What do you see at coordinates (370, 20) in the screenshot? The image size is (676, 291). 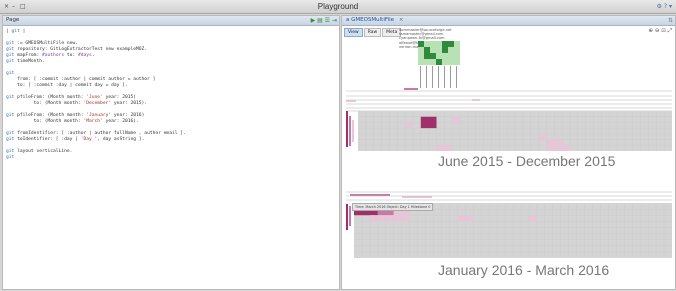 I see `inspector-tab-label: a GMEOSMultiFile` at bounding box center [370, 20].